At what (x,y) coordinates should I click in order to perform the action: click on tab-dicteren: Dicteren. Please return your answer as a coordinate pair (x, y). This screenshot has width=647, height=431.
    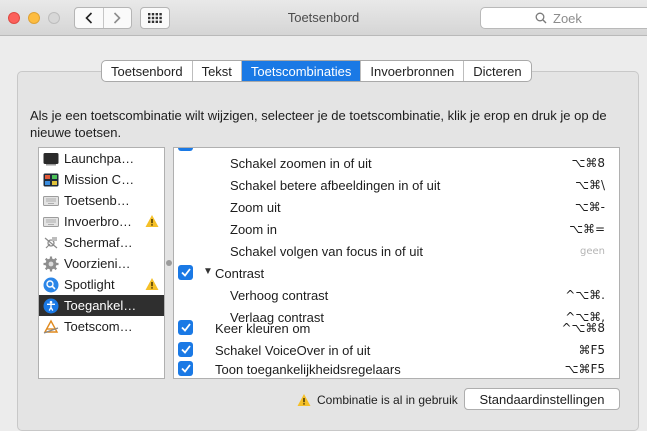
    Looking at the image, I should click on (496, 71).